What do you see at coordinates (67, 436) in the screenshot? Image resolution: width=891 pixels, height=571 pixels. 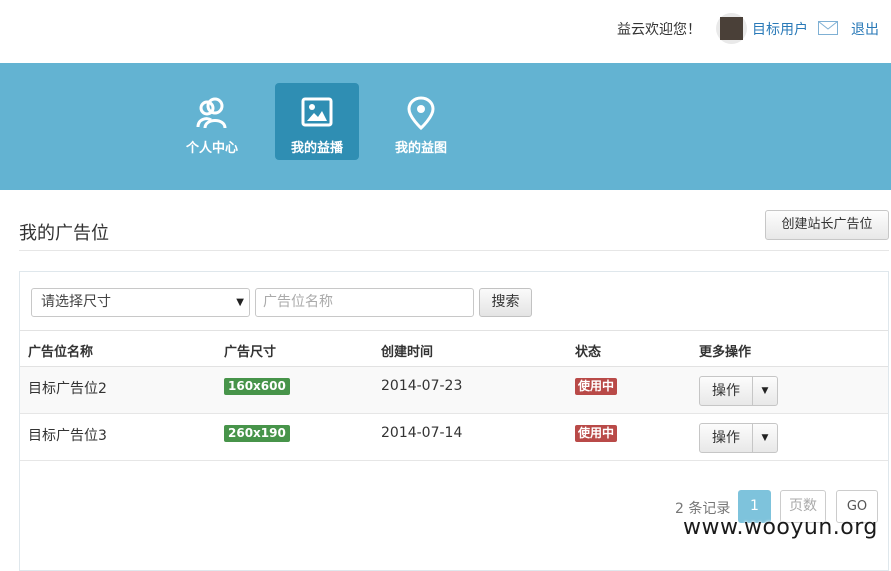 I see `ad-slot-name: 目标广告位3` at bounding box center [67, 436].